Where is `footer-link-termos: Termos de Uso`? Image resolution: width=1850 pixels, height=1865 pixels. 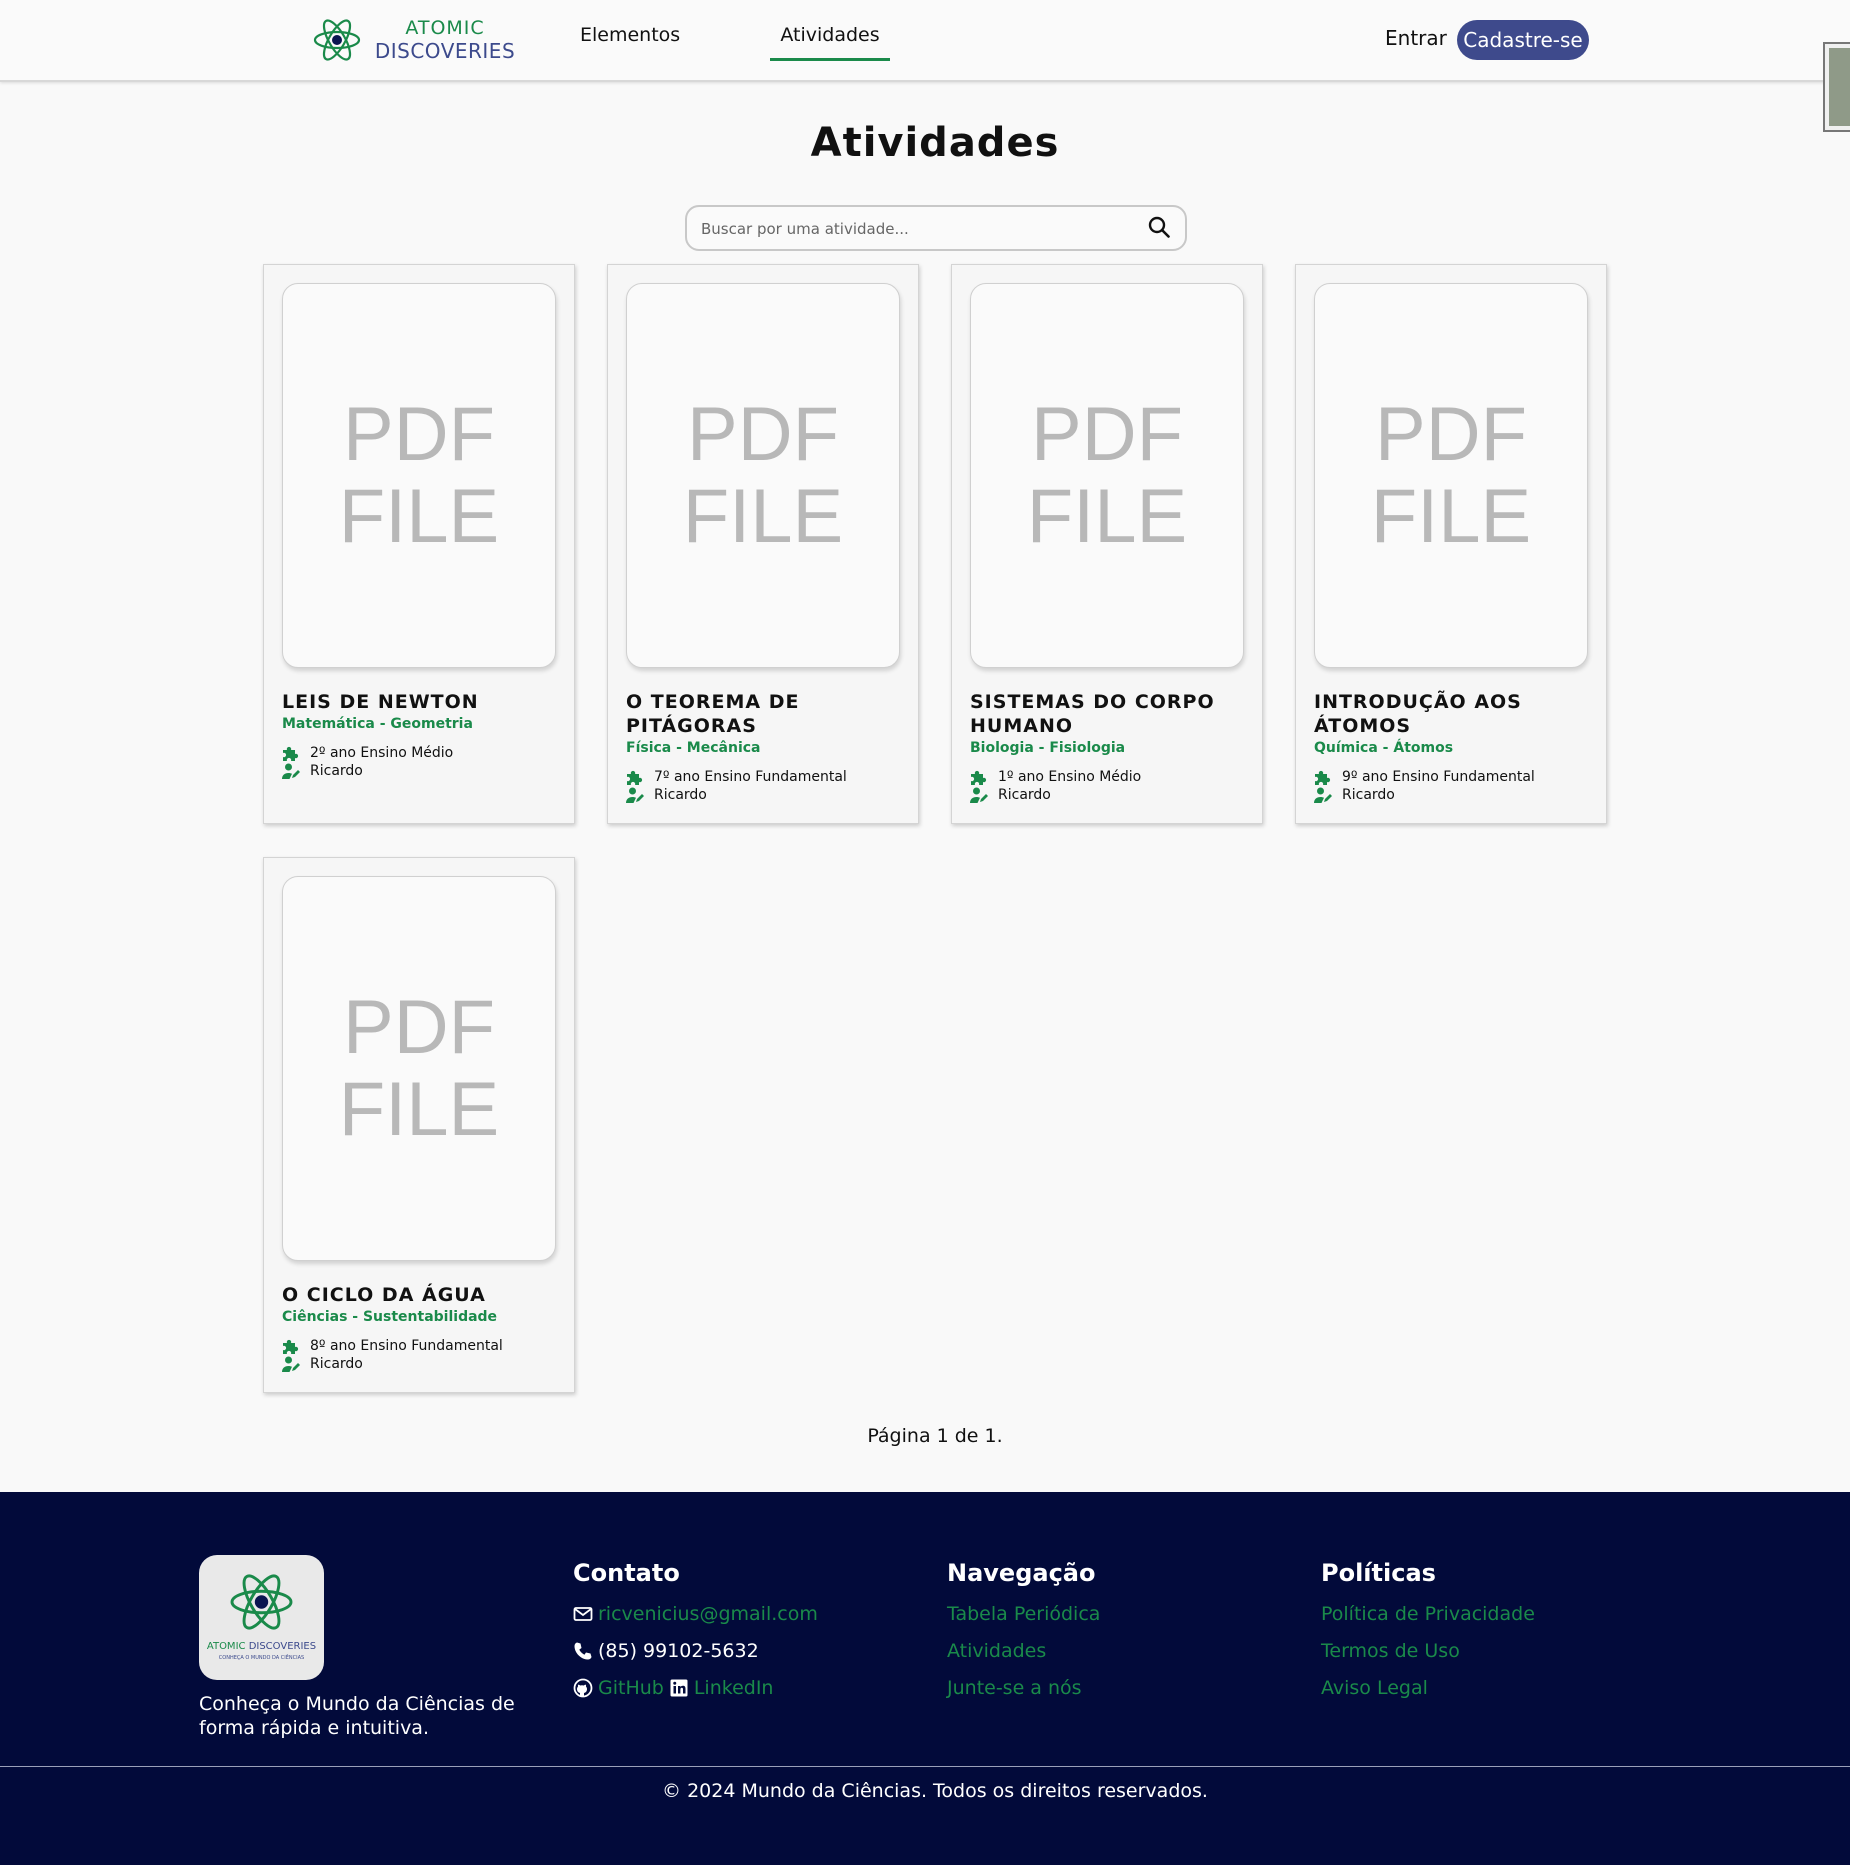
footer-link-termos: Termos de Uso is located at coordinates (1390, 1651).